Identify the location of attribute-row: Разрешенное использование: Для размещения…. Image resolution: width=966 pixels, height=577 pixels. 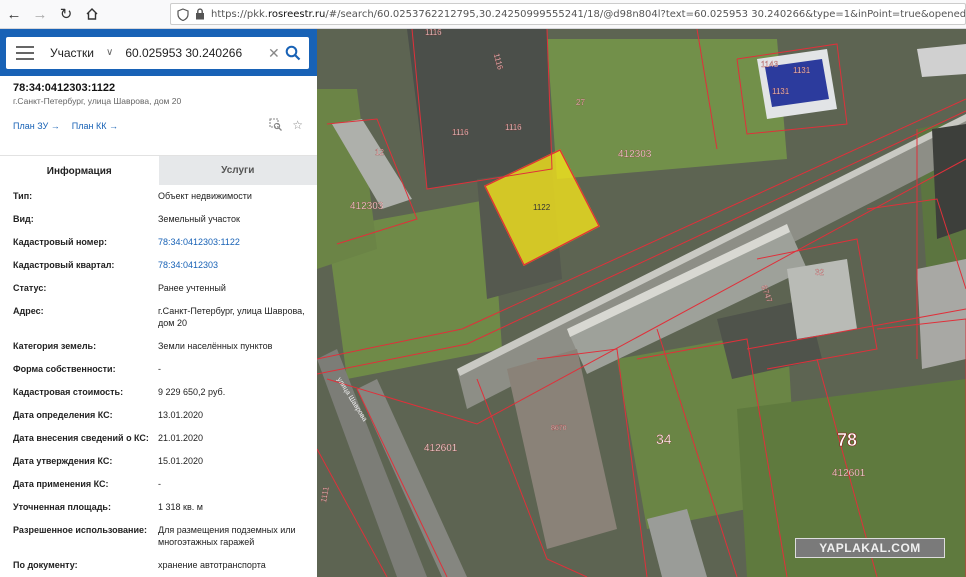
(158, 541).